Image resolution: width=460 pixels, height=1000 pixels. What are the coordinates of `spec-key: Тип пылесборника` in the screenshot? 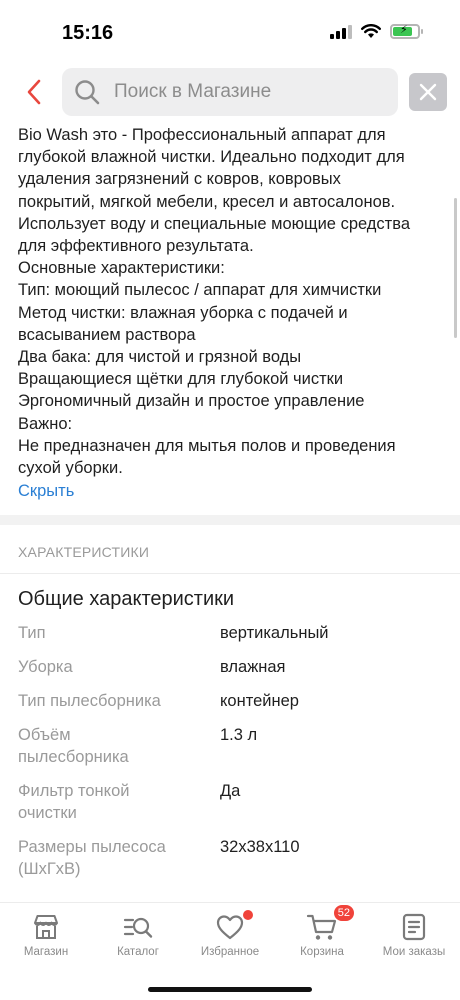 It's located at (89, 701).